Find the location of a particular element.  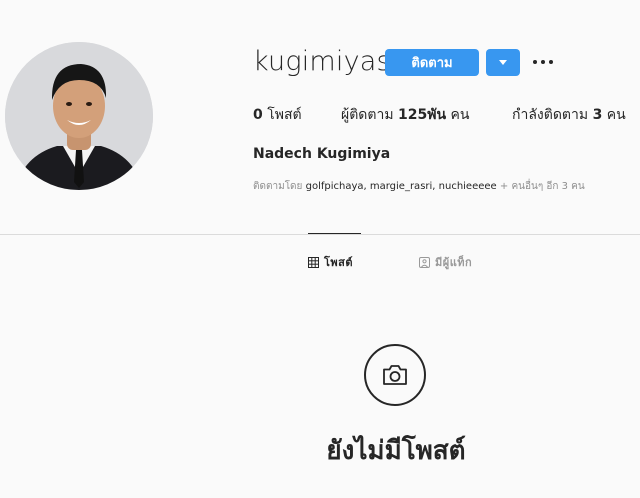

tab-posts: โพสต์ is located at coordinates (330, 262).